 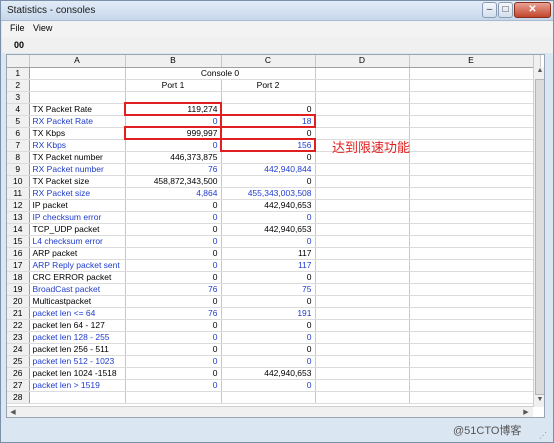 I want to click on stat-label: ARP Reply packet sent, so click(x=77, y=265).